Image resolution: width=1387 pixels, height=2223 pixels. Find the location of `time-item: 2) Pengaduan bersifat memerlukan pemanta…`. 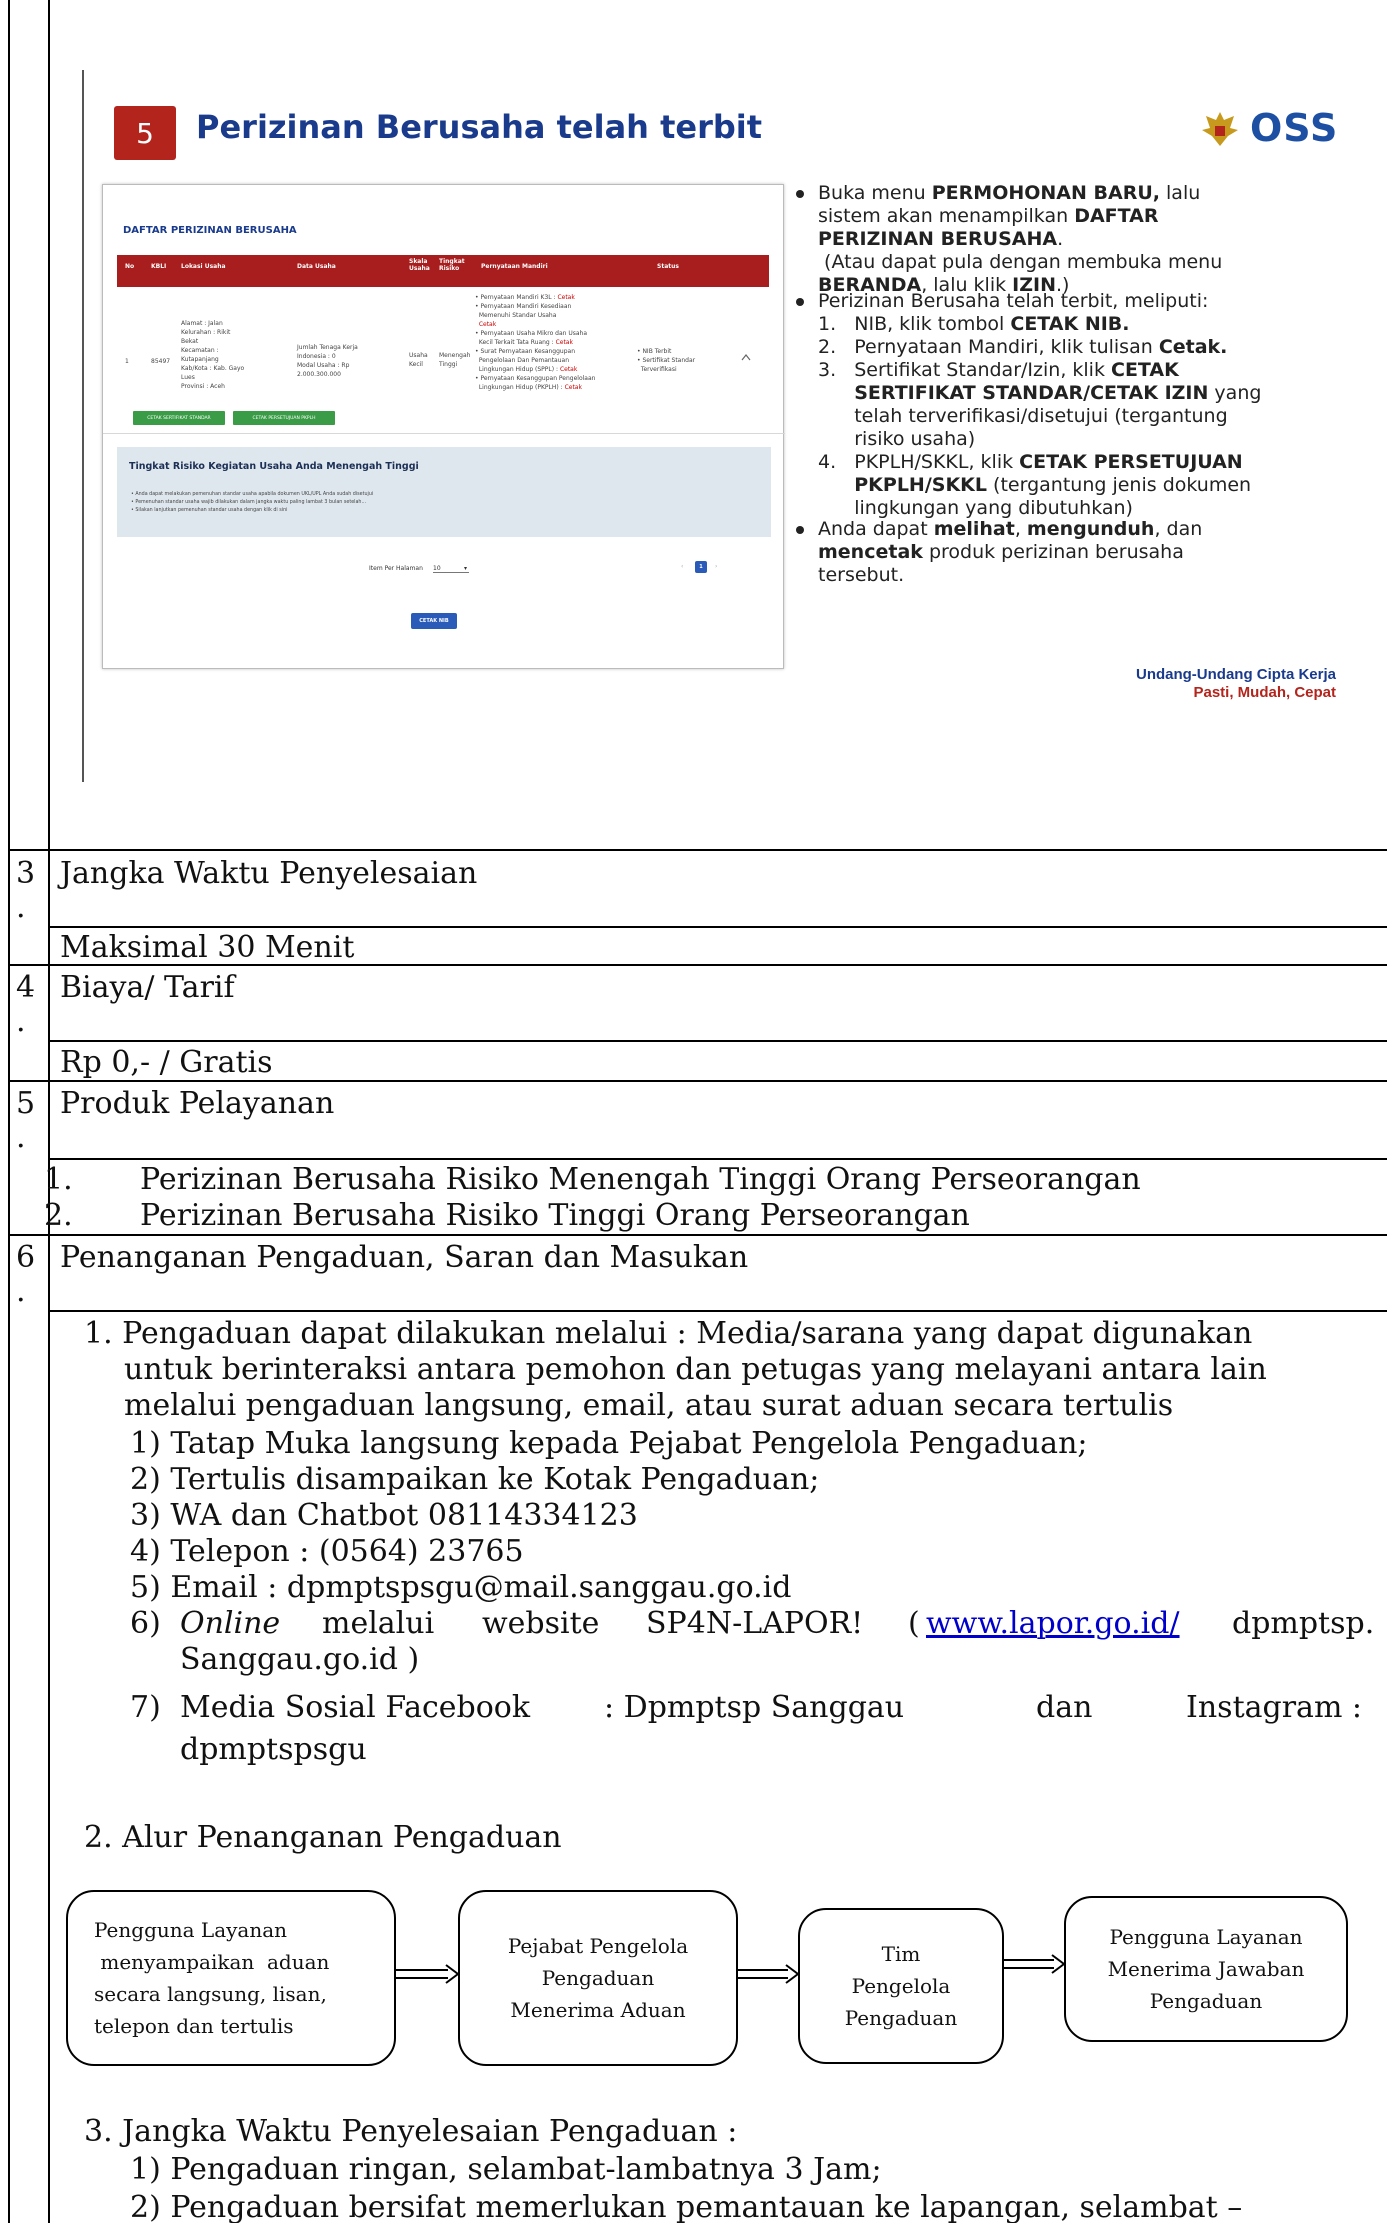

time-item: 2) Pengaduan bersifat memerlukan pemanta… is located at coordinates (686, 2206).